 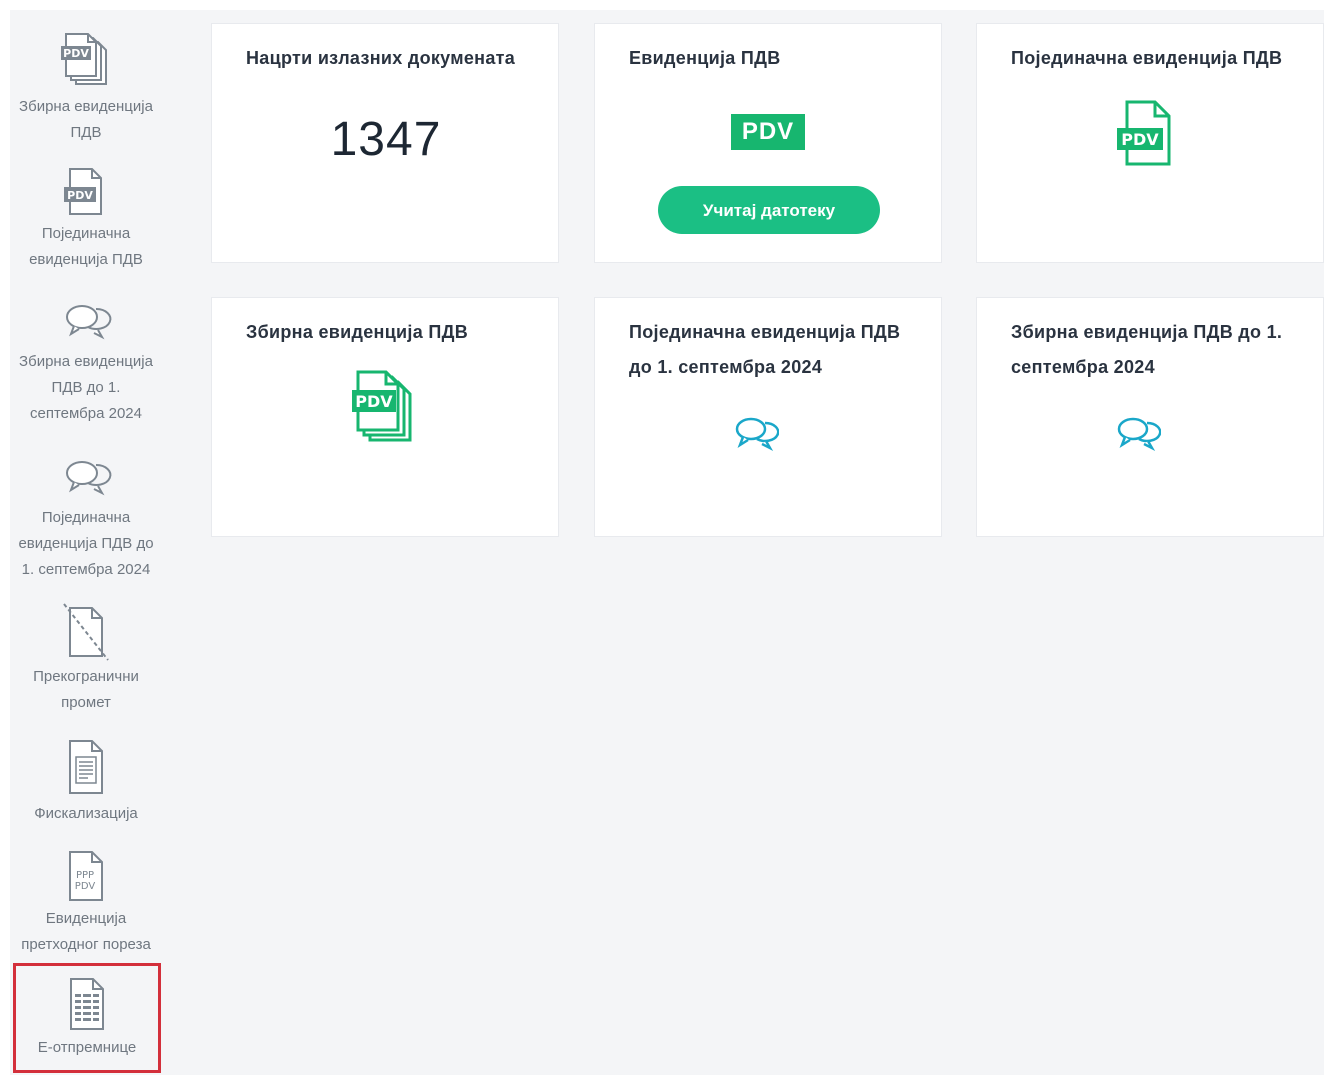 What do you see at coordinates (86, 119) in the screenshot?
I see `sidebar-item-label: Збирна евиденција ПДВ` at bounding box center [86, 119].